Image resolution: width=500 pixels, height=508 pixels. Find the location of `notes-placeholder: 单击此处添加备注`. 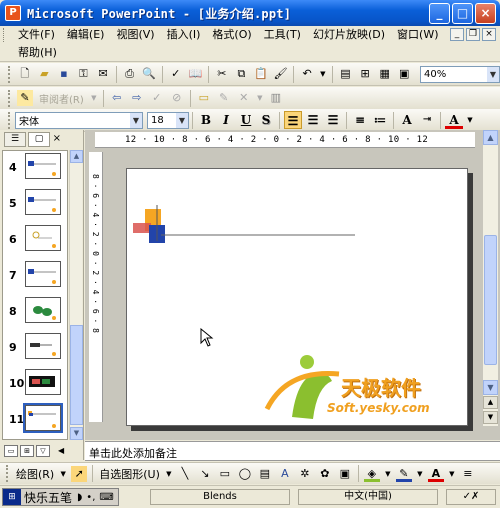

notes-placeholder: 单击此处添加备注 is located at coordinates (133, 453).